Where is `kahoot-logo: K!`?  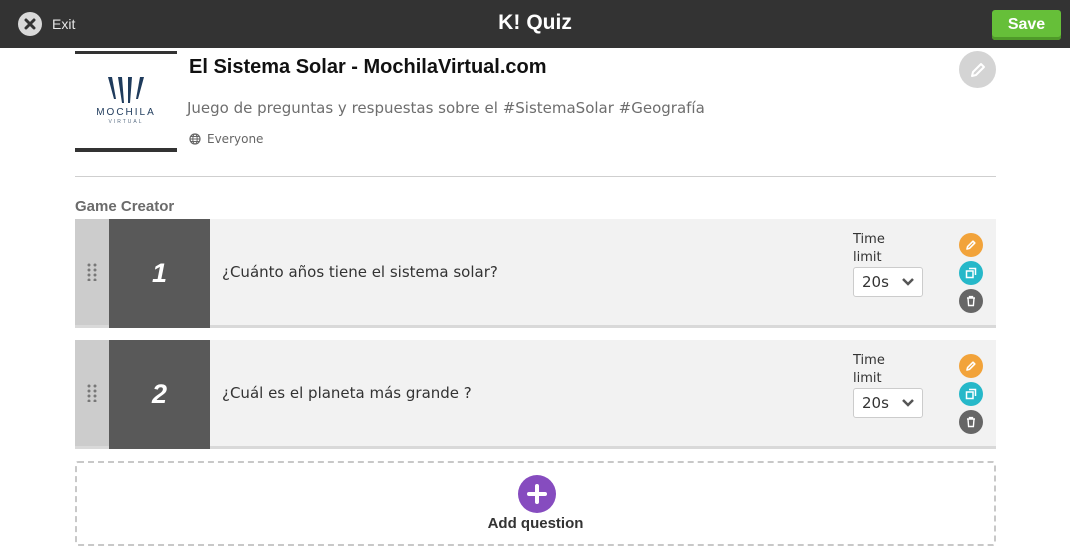 kahoot-logo: K! is located at coordinates (509, 22).